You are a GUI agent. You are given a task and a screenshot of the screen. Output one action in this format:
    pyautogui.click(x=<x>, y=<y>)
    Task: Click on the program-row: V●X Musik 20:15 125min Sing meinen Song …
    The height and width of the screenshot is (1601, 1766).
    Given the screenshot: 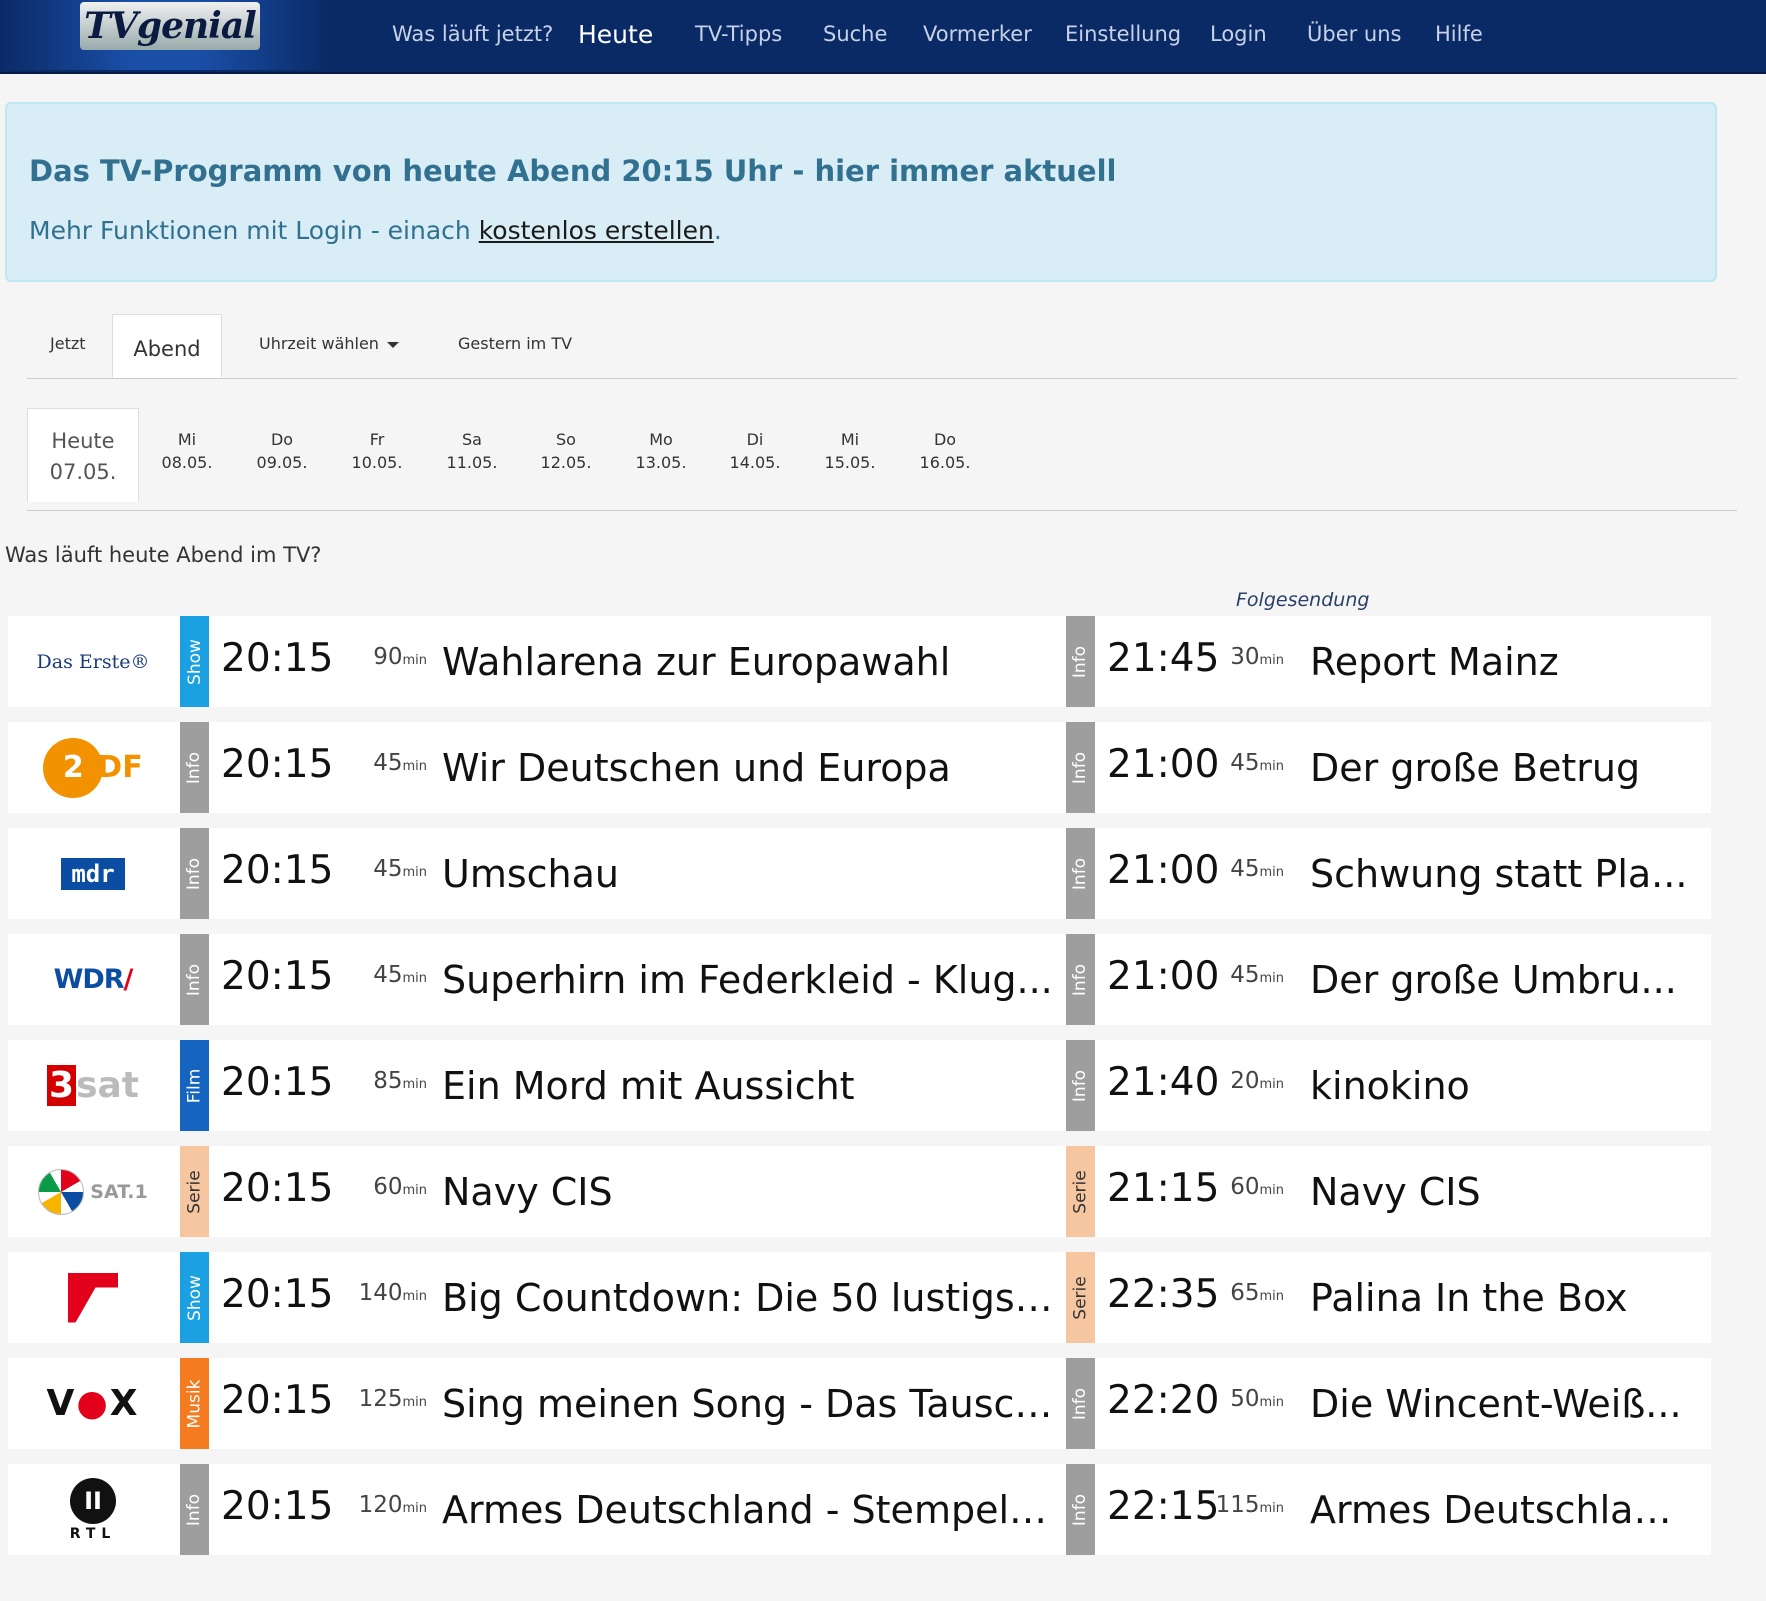 What is the action you would take?
    pyautogui.click(x=859, y=1403)
    